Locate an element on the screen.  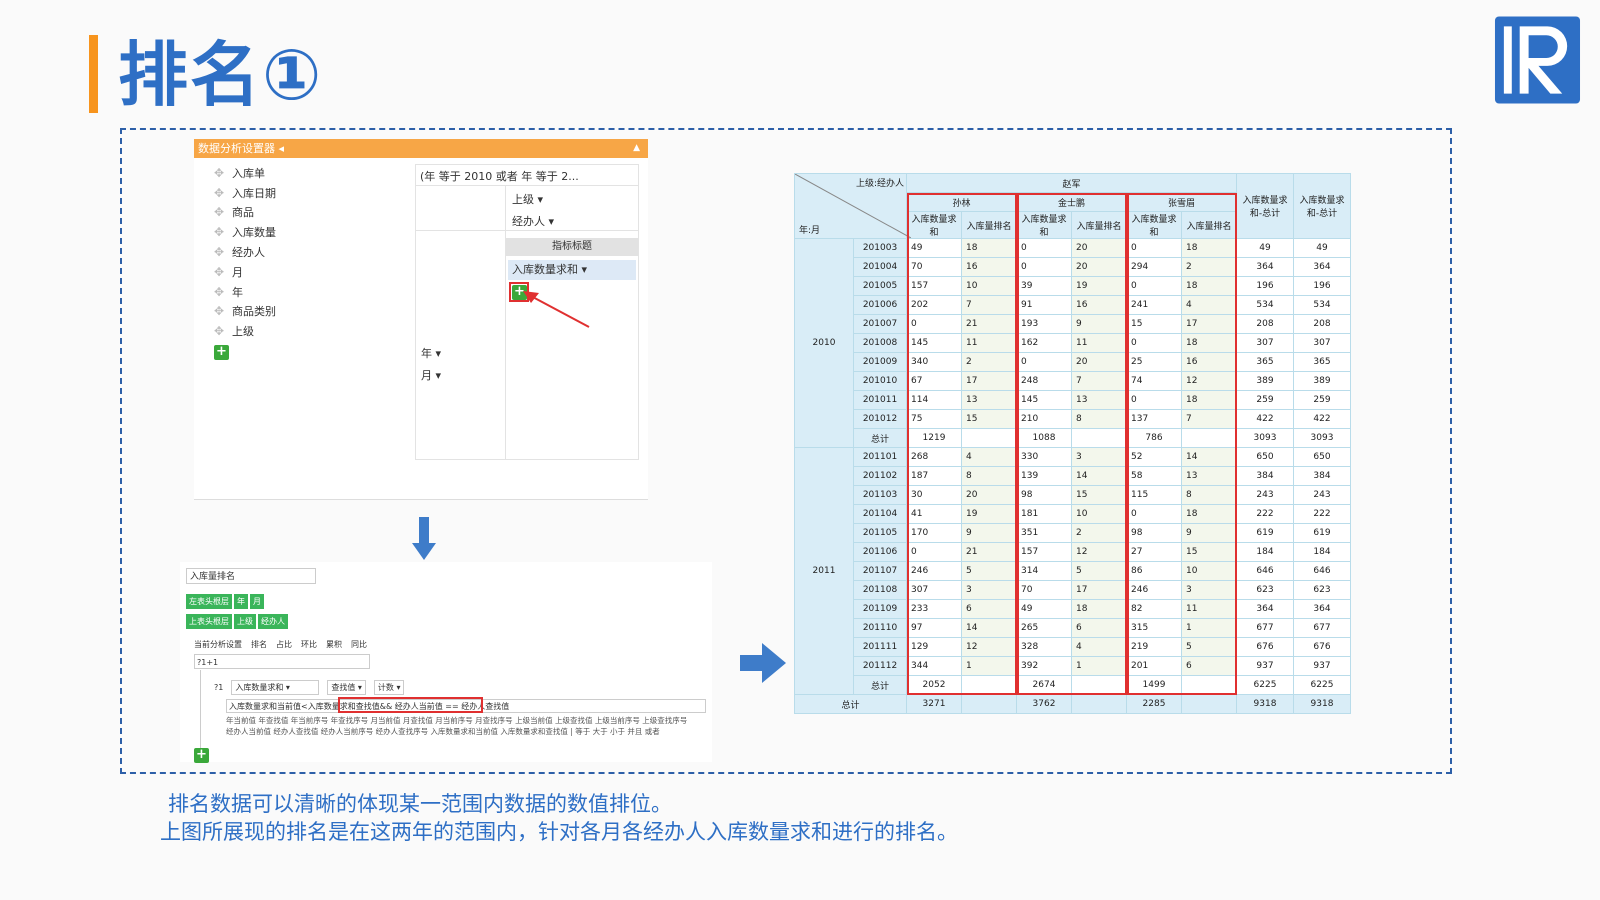
value-cell: 389 is located at coordinates (1265, 381).